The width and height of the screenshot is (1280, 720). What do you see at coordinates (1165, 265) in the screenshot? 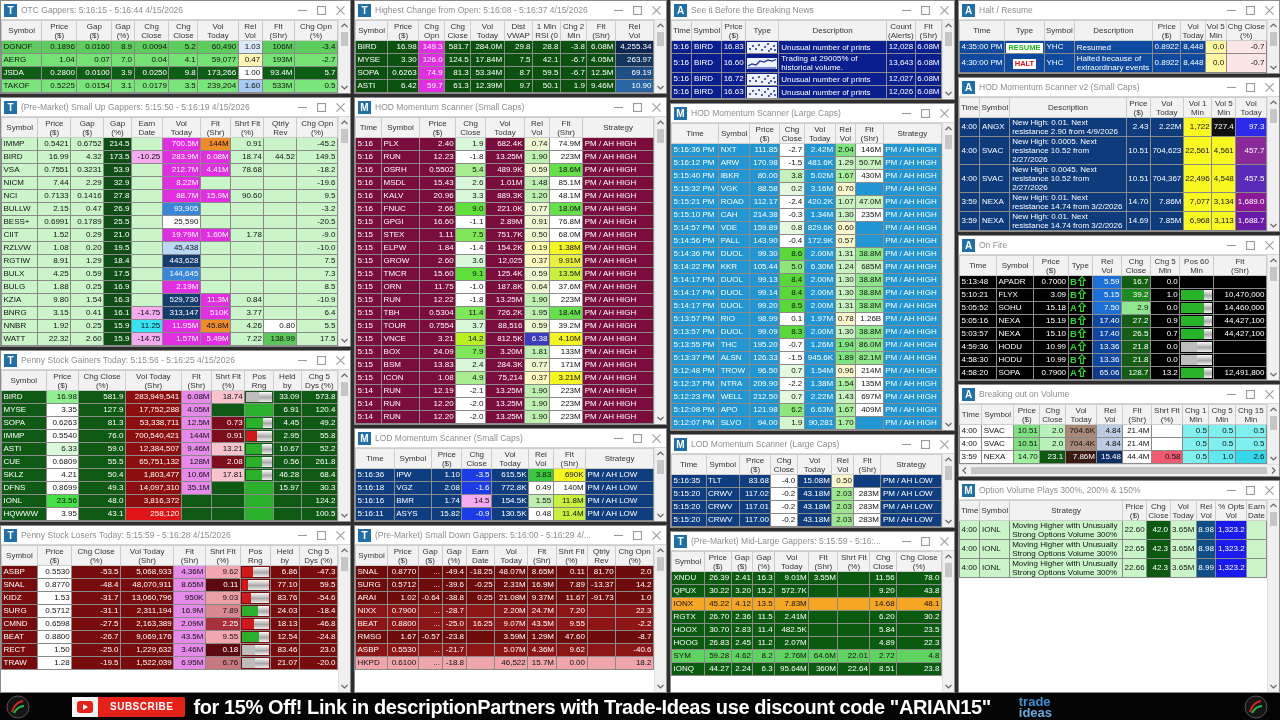
I see `column-header: Chg 5 Min` at bounding box center [1165, 265].